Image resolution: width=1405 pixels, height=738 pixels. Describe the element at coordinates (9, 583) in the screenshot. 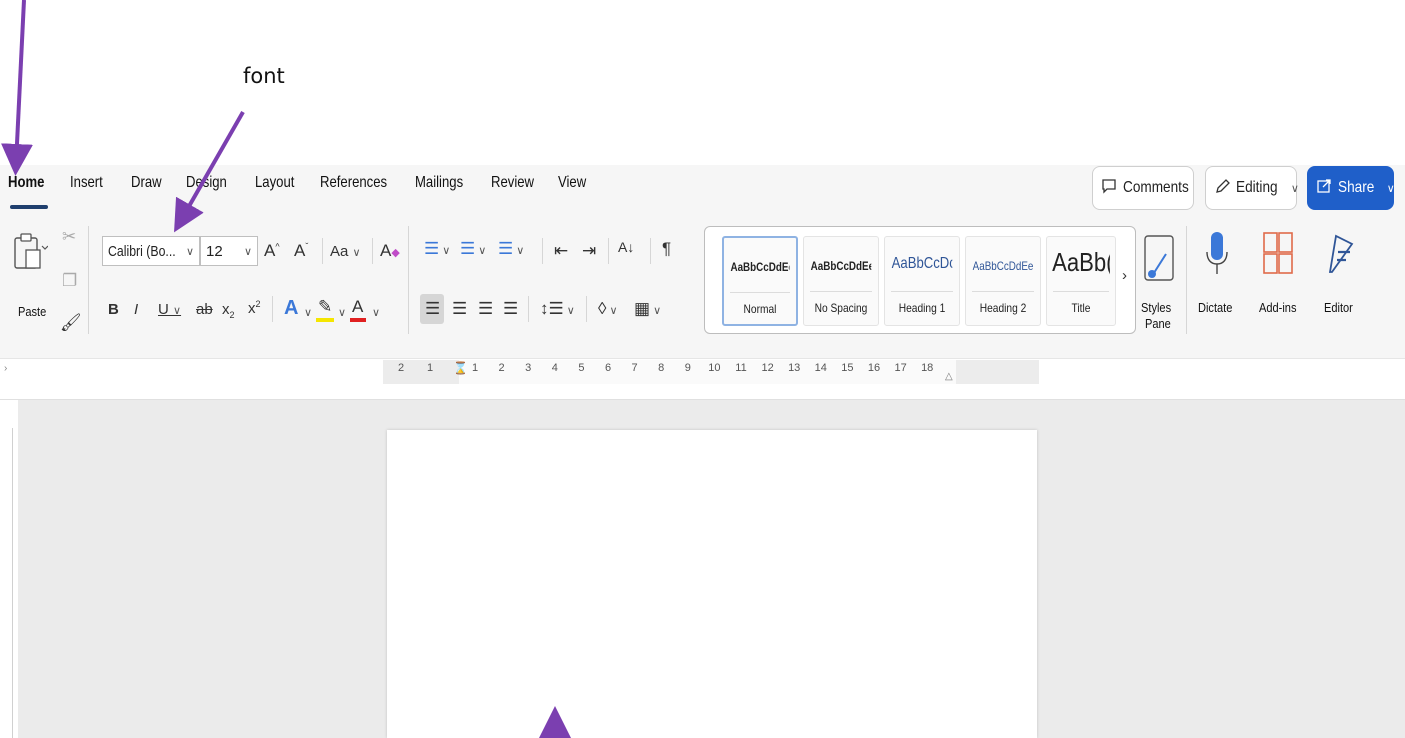

I see `vertical-ruler` at that location.